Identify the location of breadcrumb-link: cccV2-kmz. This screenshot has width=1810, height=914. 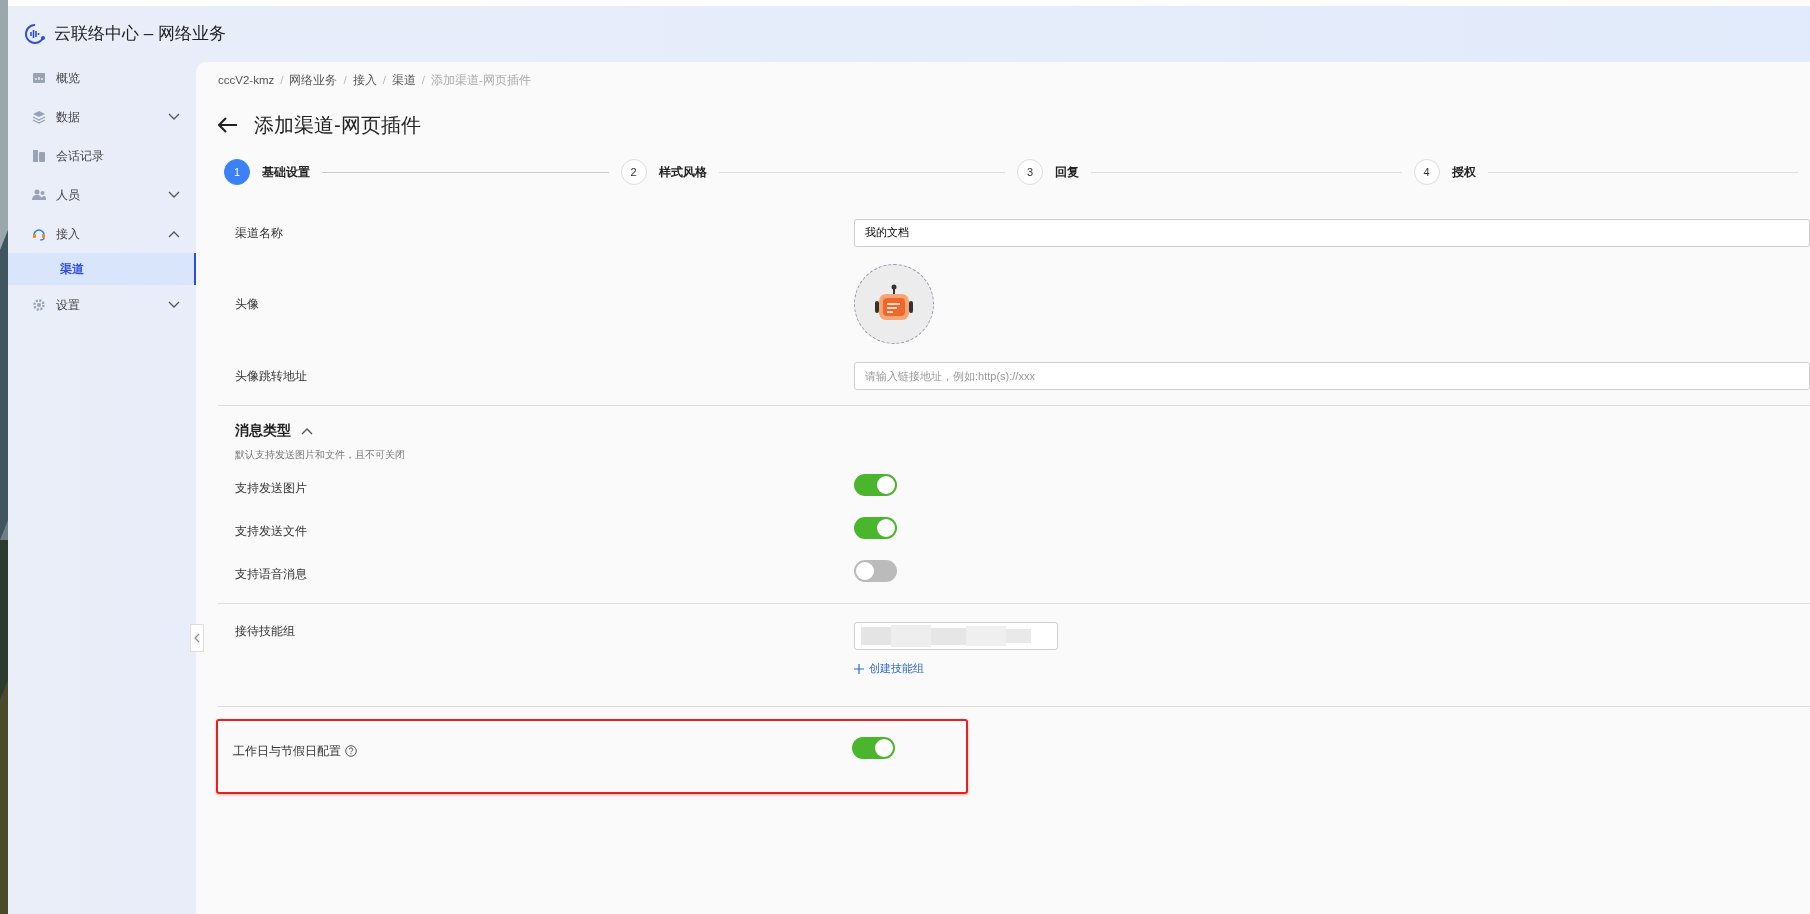
(246, 81).